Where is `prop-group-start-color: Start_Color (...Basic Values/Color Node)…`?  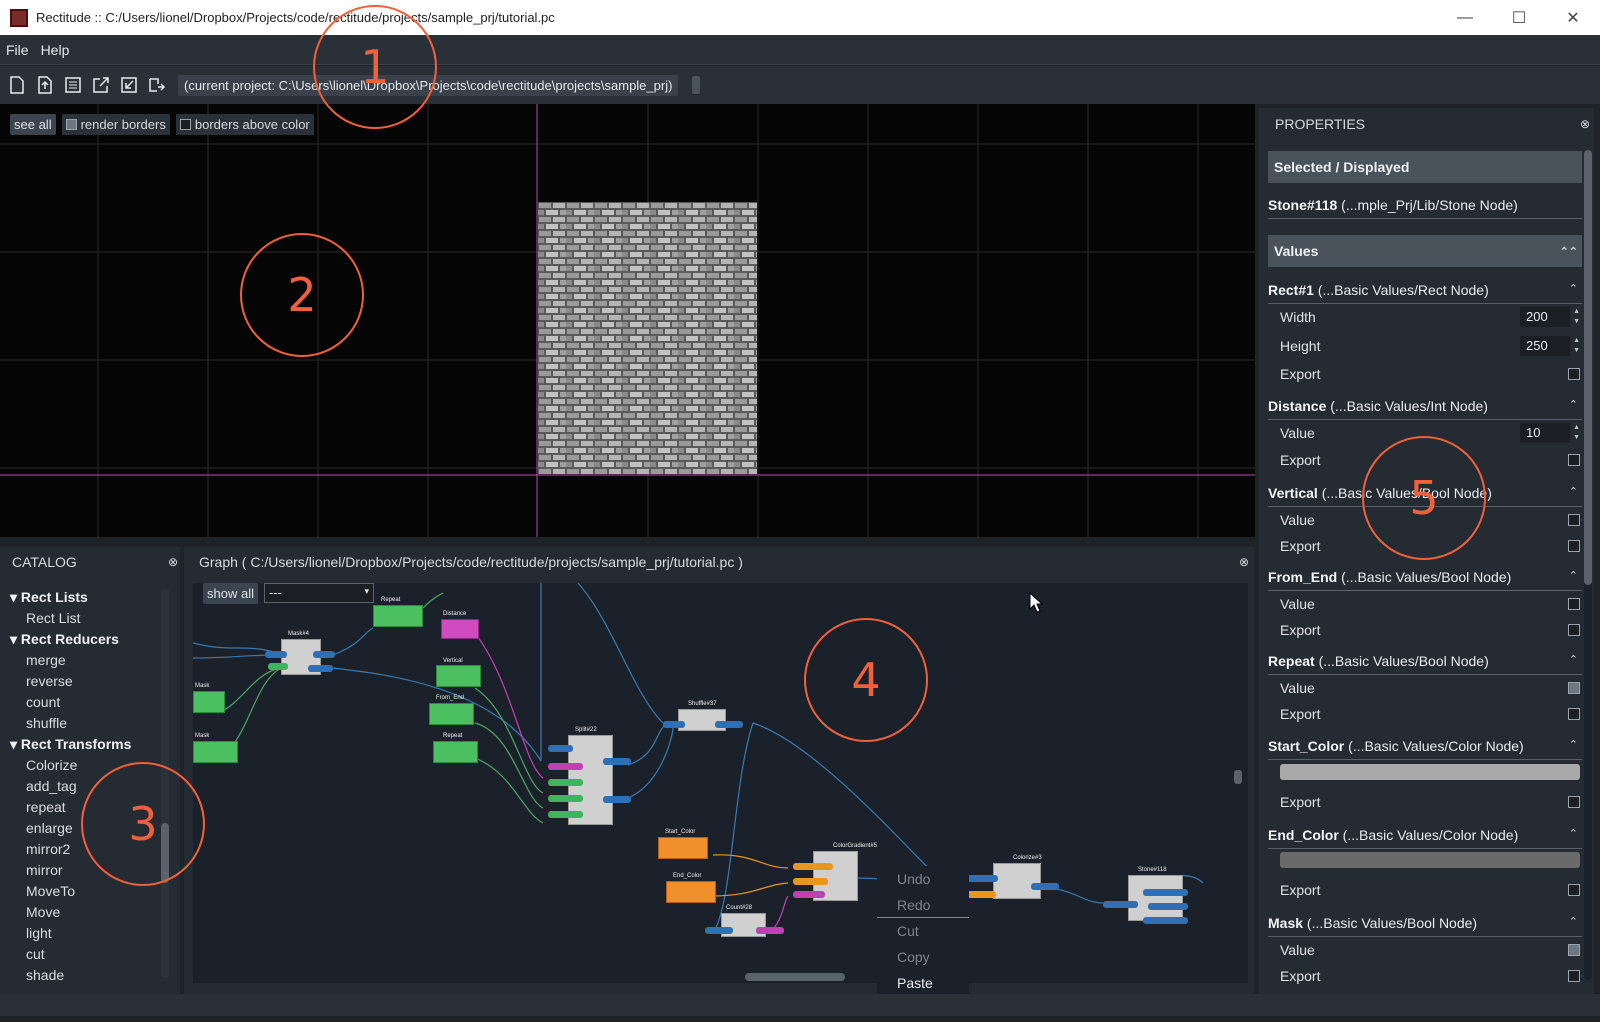
prop-group-start-color: Start_Color (...Basic Values/Color Node)… is located at coordinates (1425, 749).